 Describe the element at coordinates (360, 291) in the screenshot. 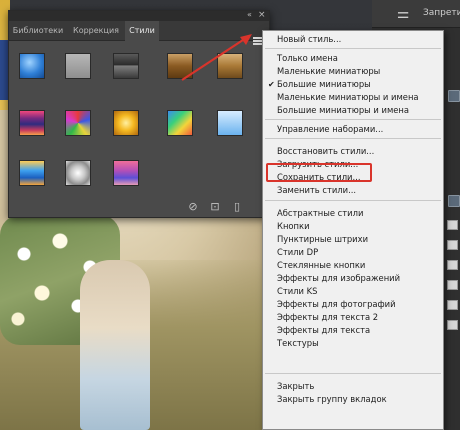

I see `menu-item-ks-styles: Стили KS` at that location.